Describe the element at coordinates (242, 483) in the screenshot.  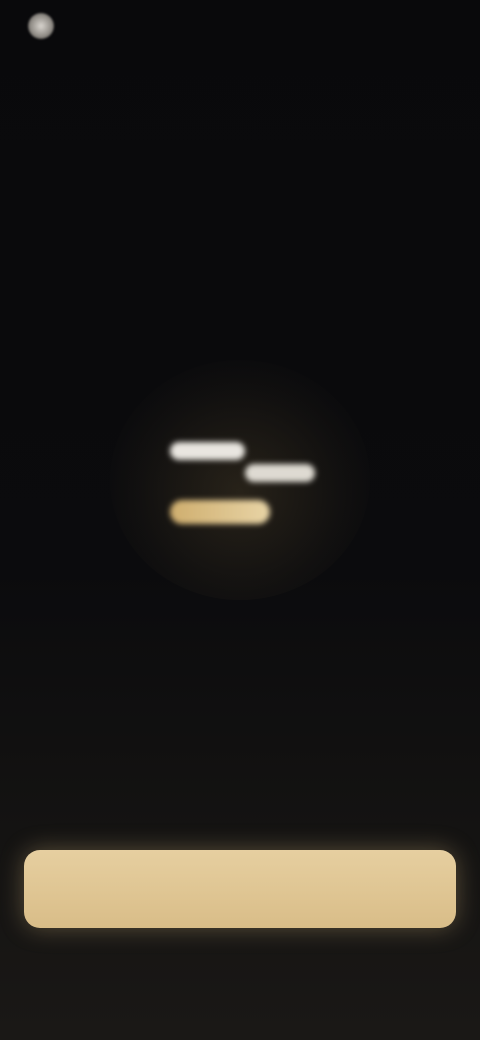
I see `lit-text-logo-icon` at that location.